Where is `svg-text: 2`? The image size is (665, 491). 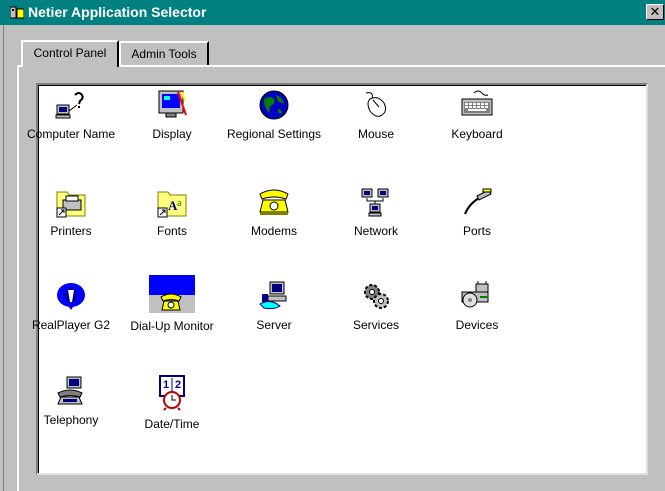
svg-text: 2 is located at coordinates (178, 385).